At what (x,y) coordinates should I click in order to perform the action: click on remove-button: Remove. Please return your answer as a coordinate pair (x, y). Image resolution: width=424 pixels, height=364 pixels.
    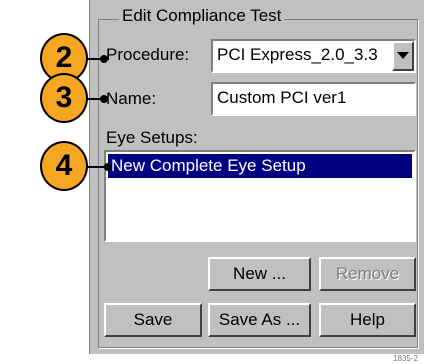
    Looking at the image, I should click on (367, 274).